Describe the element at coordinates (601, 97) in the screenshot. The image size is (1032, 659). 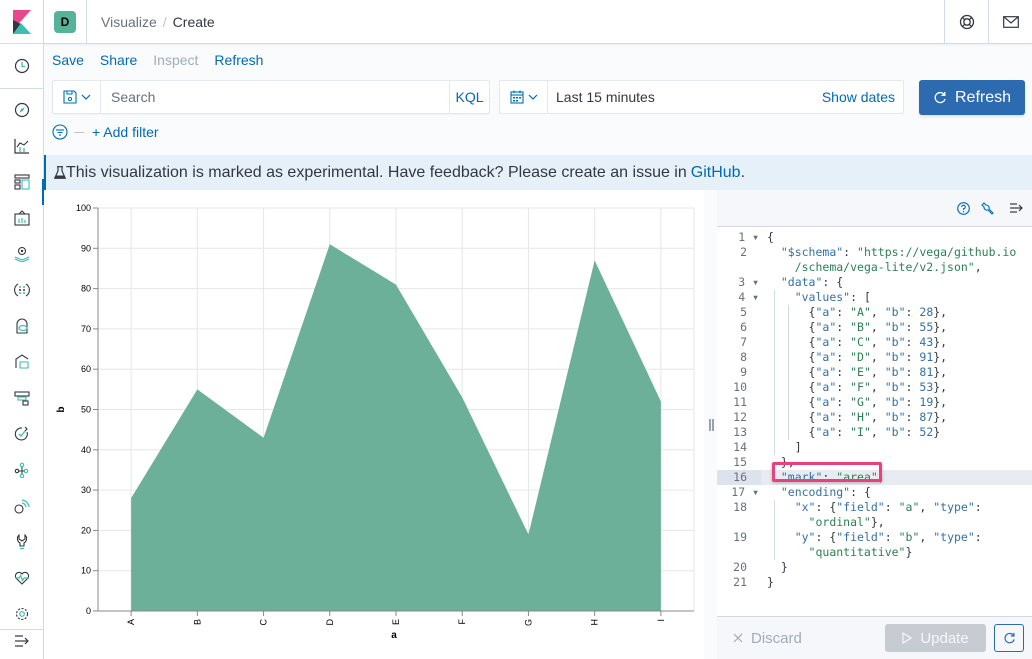
I see `time-range-label: Last 15 minutes` at that location.